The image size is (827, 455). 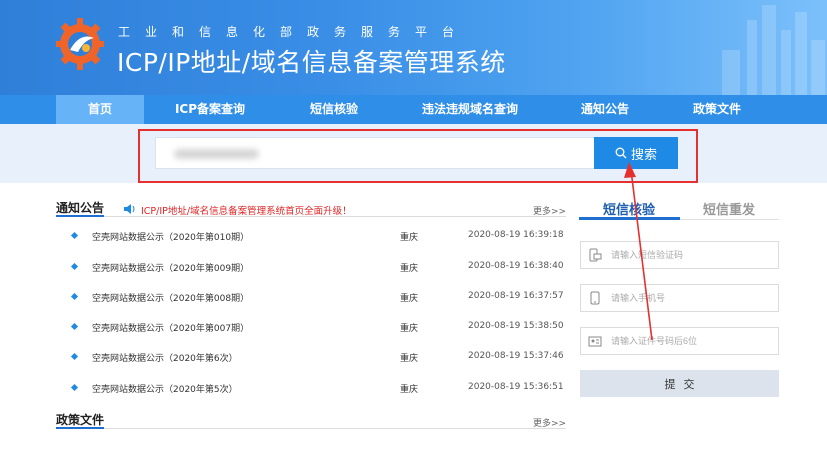 I want to click on nav-item-notices: 通知公告, so click(x=605, y=109).